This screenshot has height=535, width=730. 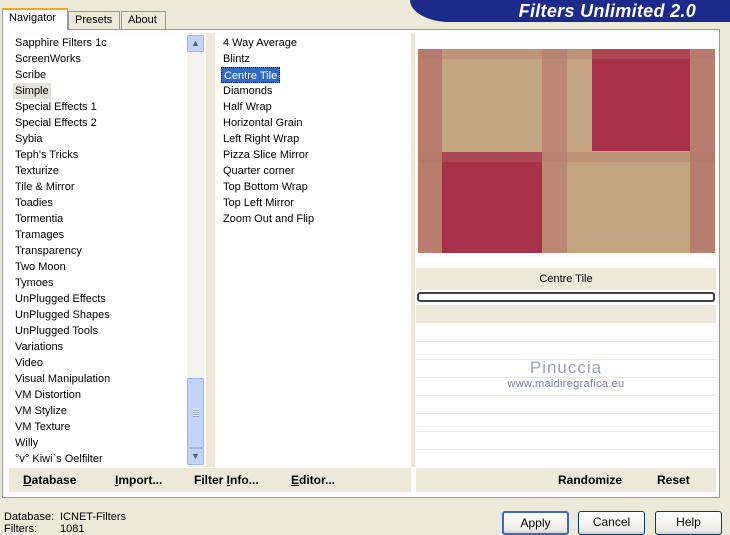 What do you see at coordinates (44, 529) in the screenshot?
I see `status-filters: Filters: 1081` at bounding box center [44, 529].